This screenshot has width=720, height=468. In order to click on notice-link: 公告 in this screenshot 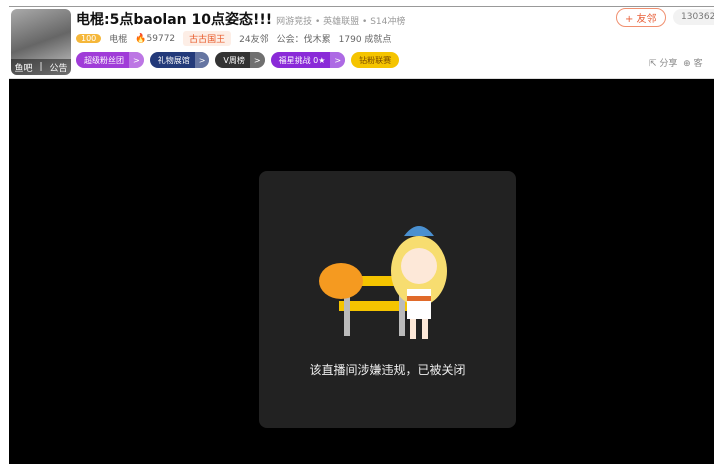, I will do `click(58, 67)`.